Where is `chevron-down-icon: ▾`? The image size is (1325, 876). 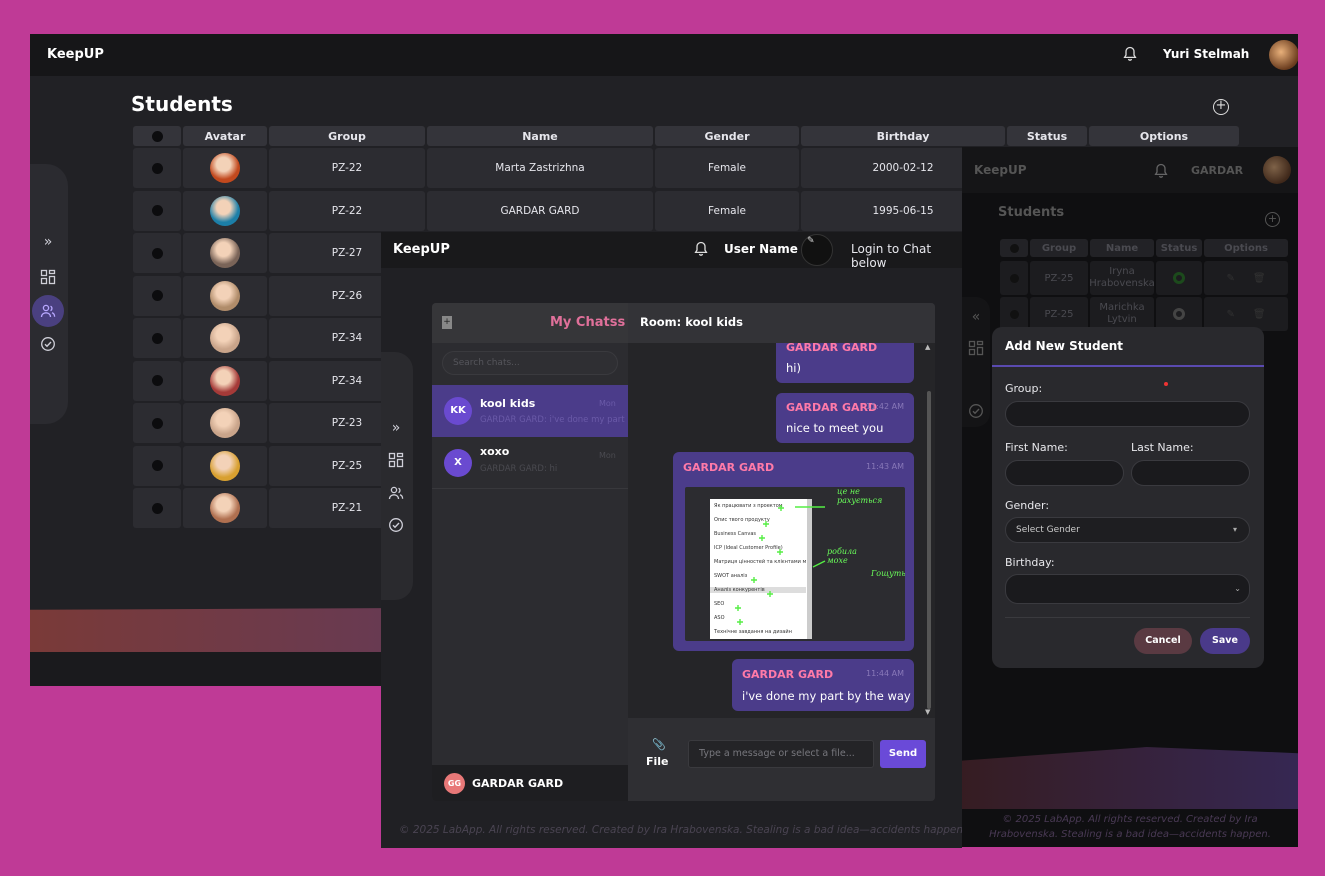
chevron-down-icon: ▾ is located at coordinates (1234, 529).